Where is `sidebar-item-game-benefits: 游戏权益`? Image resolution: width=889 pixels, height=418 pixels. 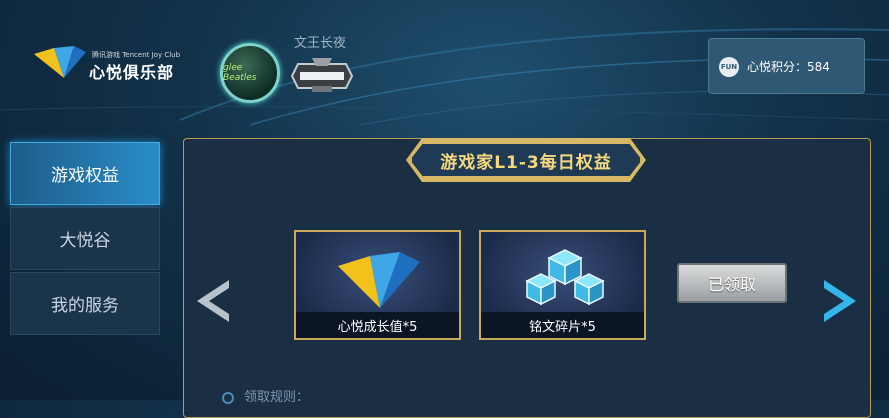 sidebar-item-game-benefits: 游戏权益 is located at coordinates (85, 173).